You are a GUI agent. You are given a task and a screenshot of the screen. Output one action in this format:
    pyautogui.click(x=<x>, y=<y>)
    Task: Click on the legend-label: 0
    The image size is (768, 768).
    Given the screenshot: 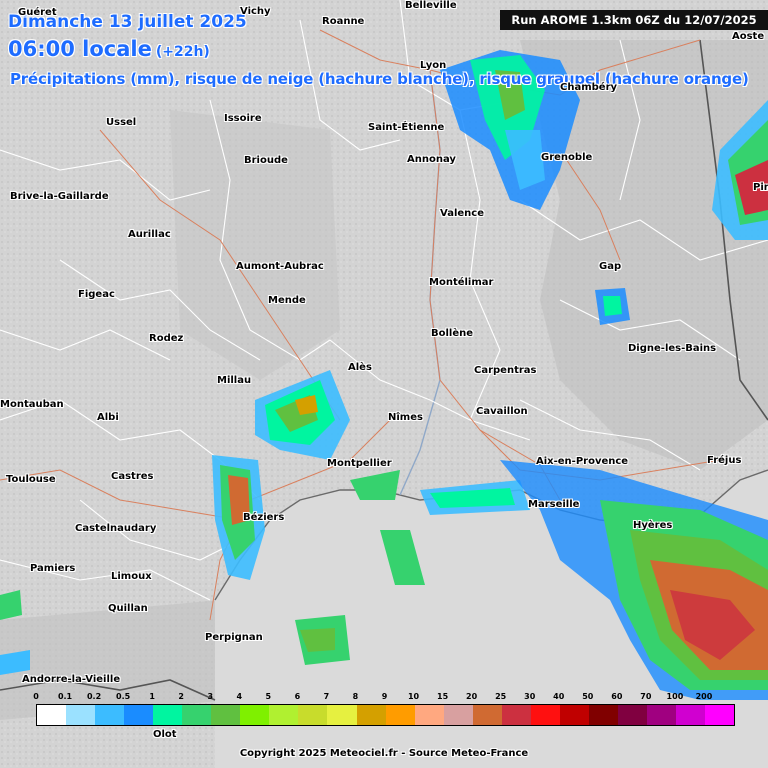 What is the action you would take?
    pyautogui.click(x=36, y=696)
    